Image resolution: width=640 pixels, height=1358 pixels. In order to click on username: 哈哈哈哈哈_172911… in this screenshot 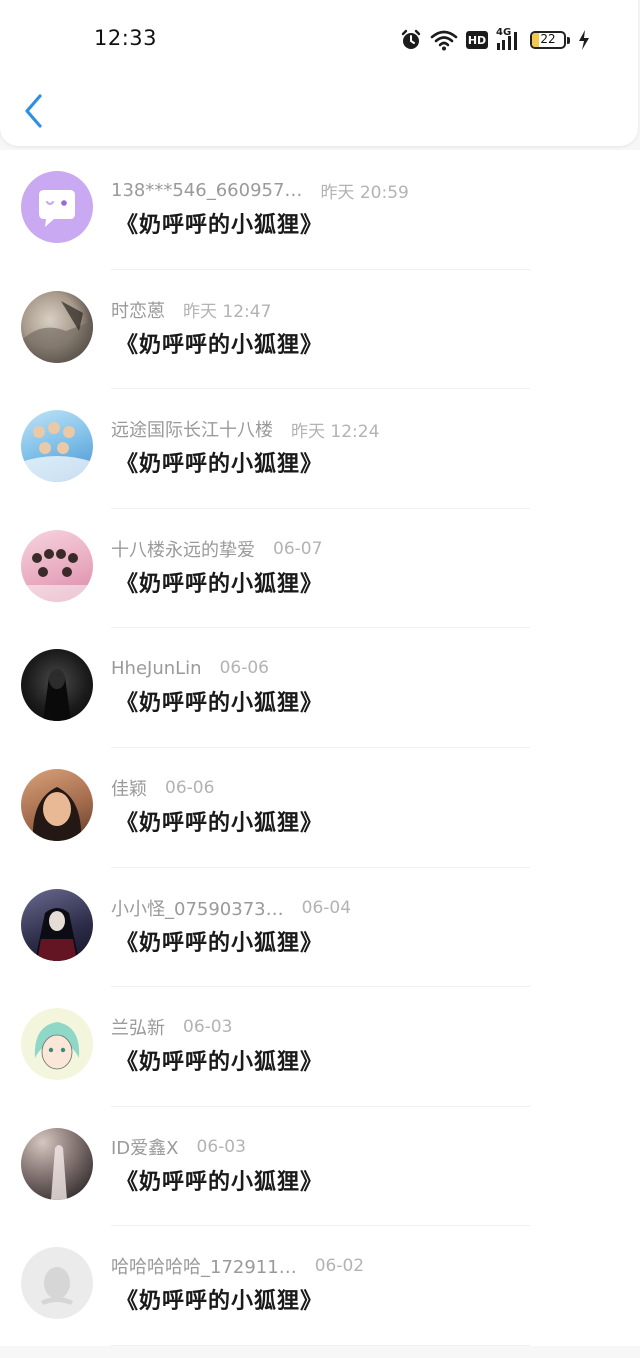, I will do `click(204, 1266)`.